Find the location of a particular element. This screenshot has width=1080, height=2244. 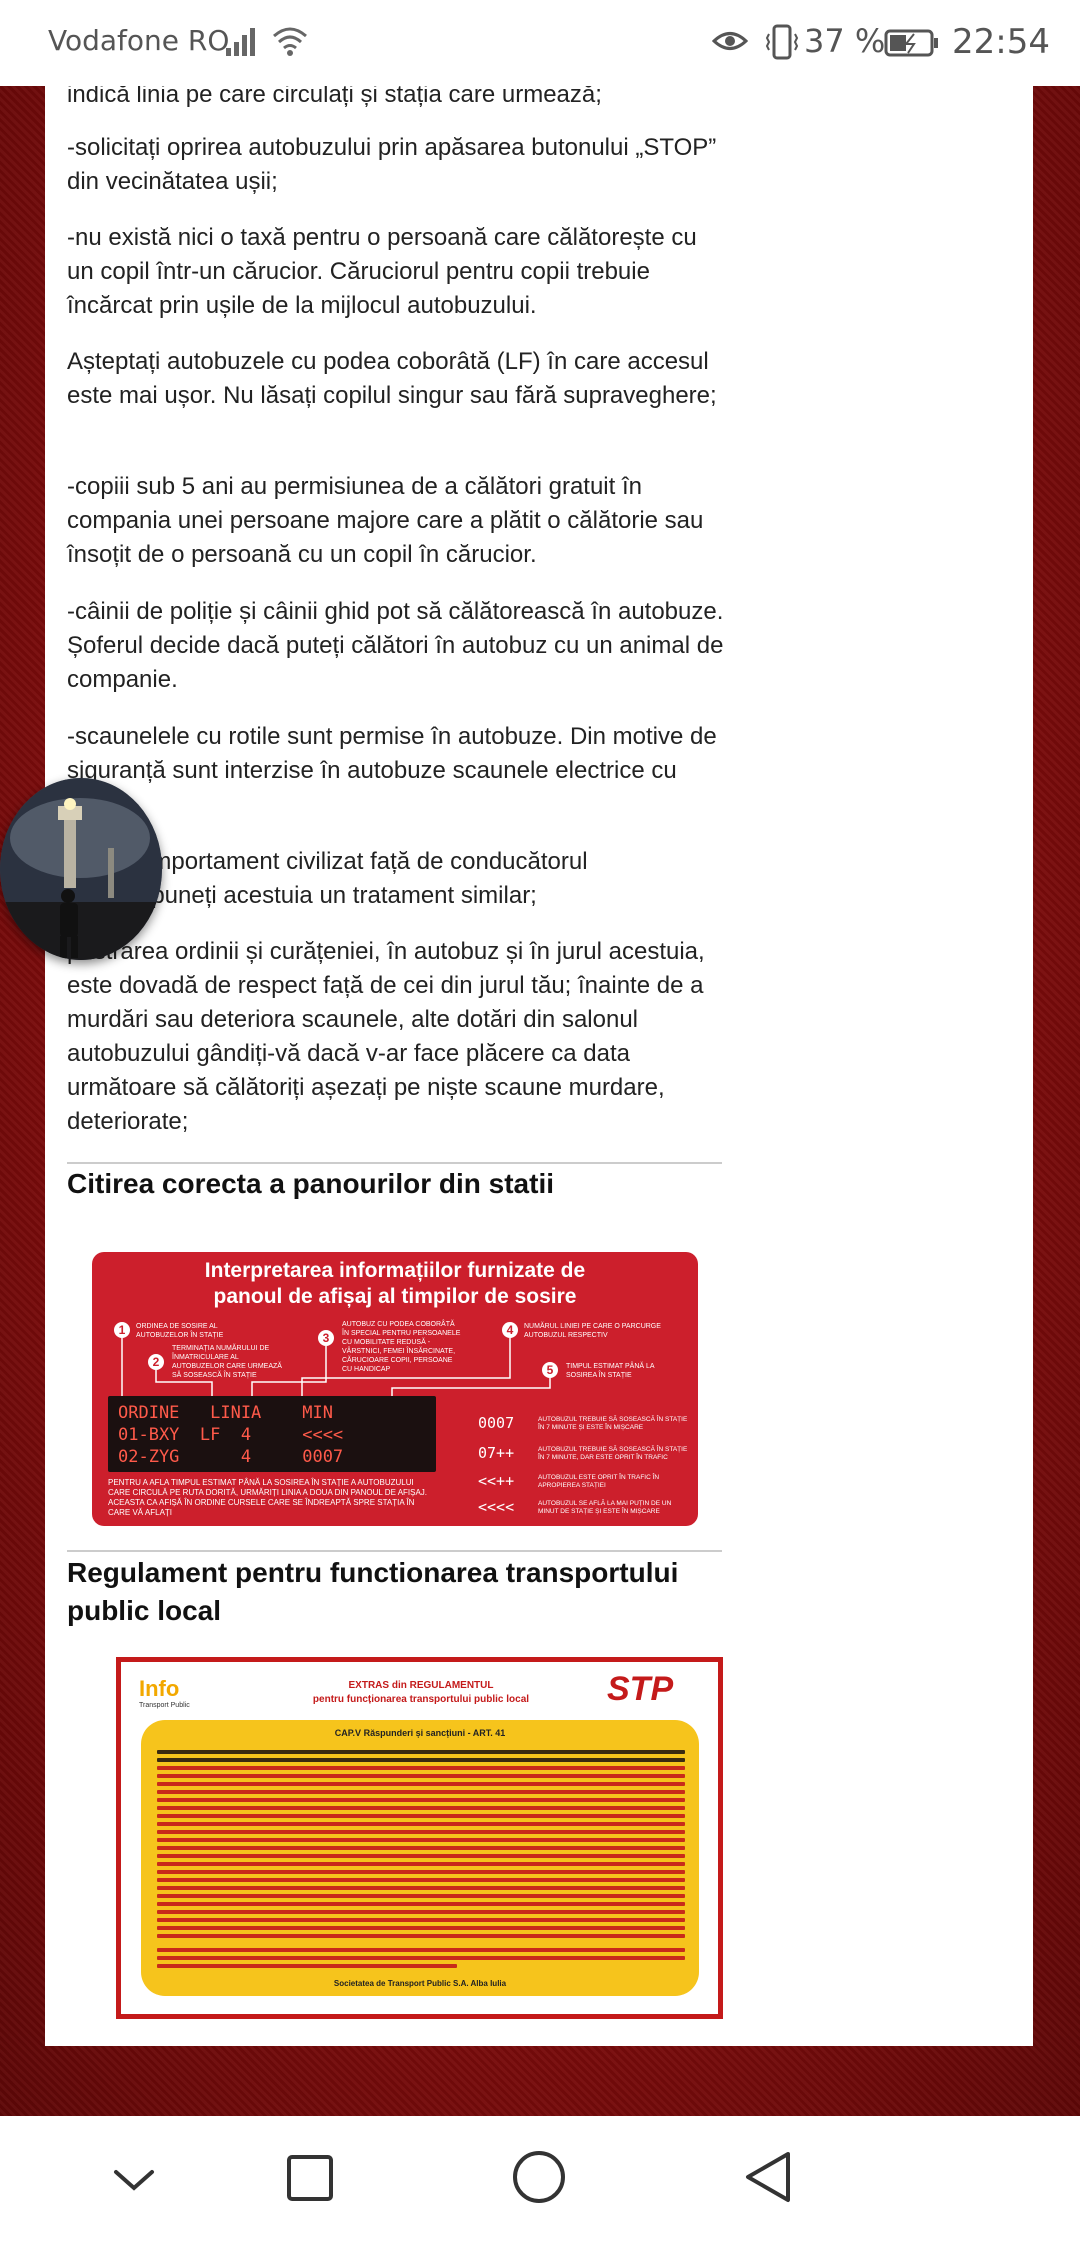

eye-comfort-icon is located at coordinates (730, 43).